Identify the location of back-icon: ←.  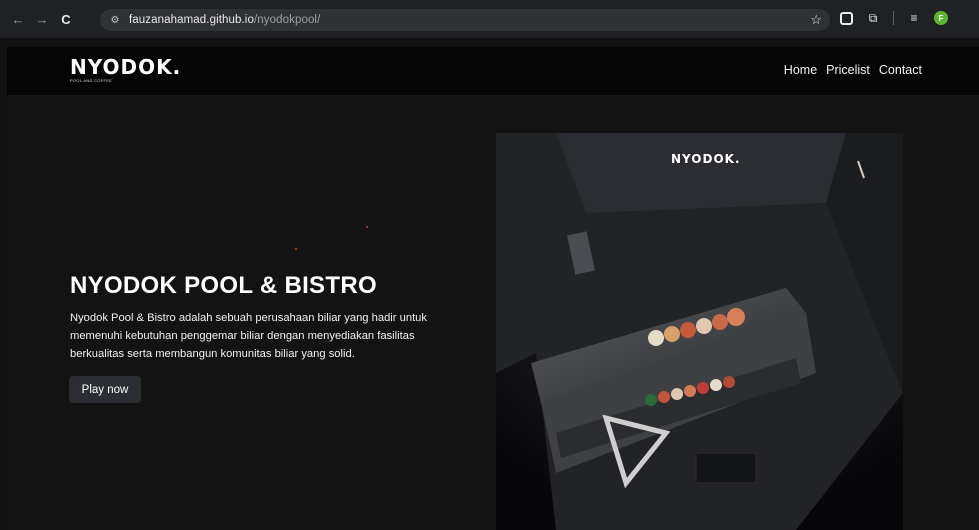
(18, 19).